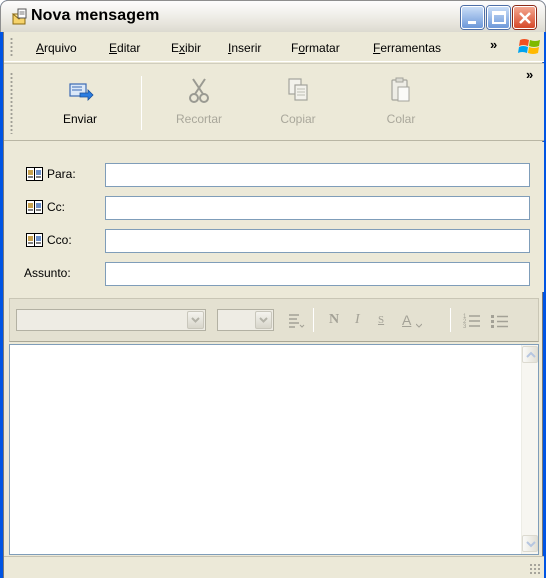 This screenshot has width=546, height=578. I want to click on numbered-list-icon: 1 2 3, so click(472, 321).